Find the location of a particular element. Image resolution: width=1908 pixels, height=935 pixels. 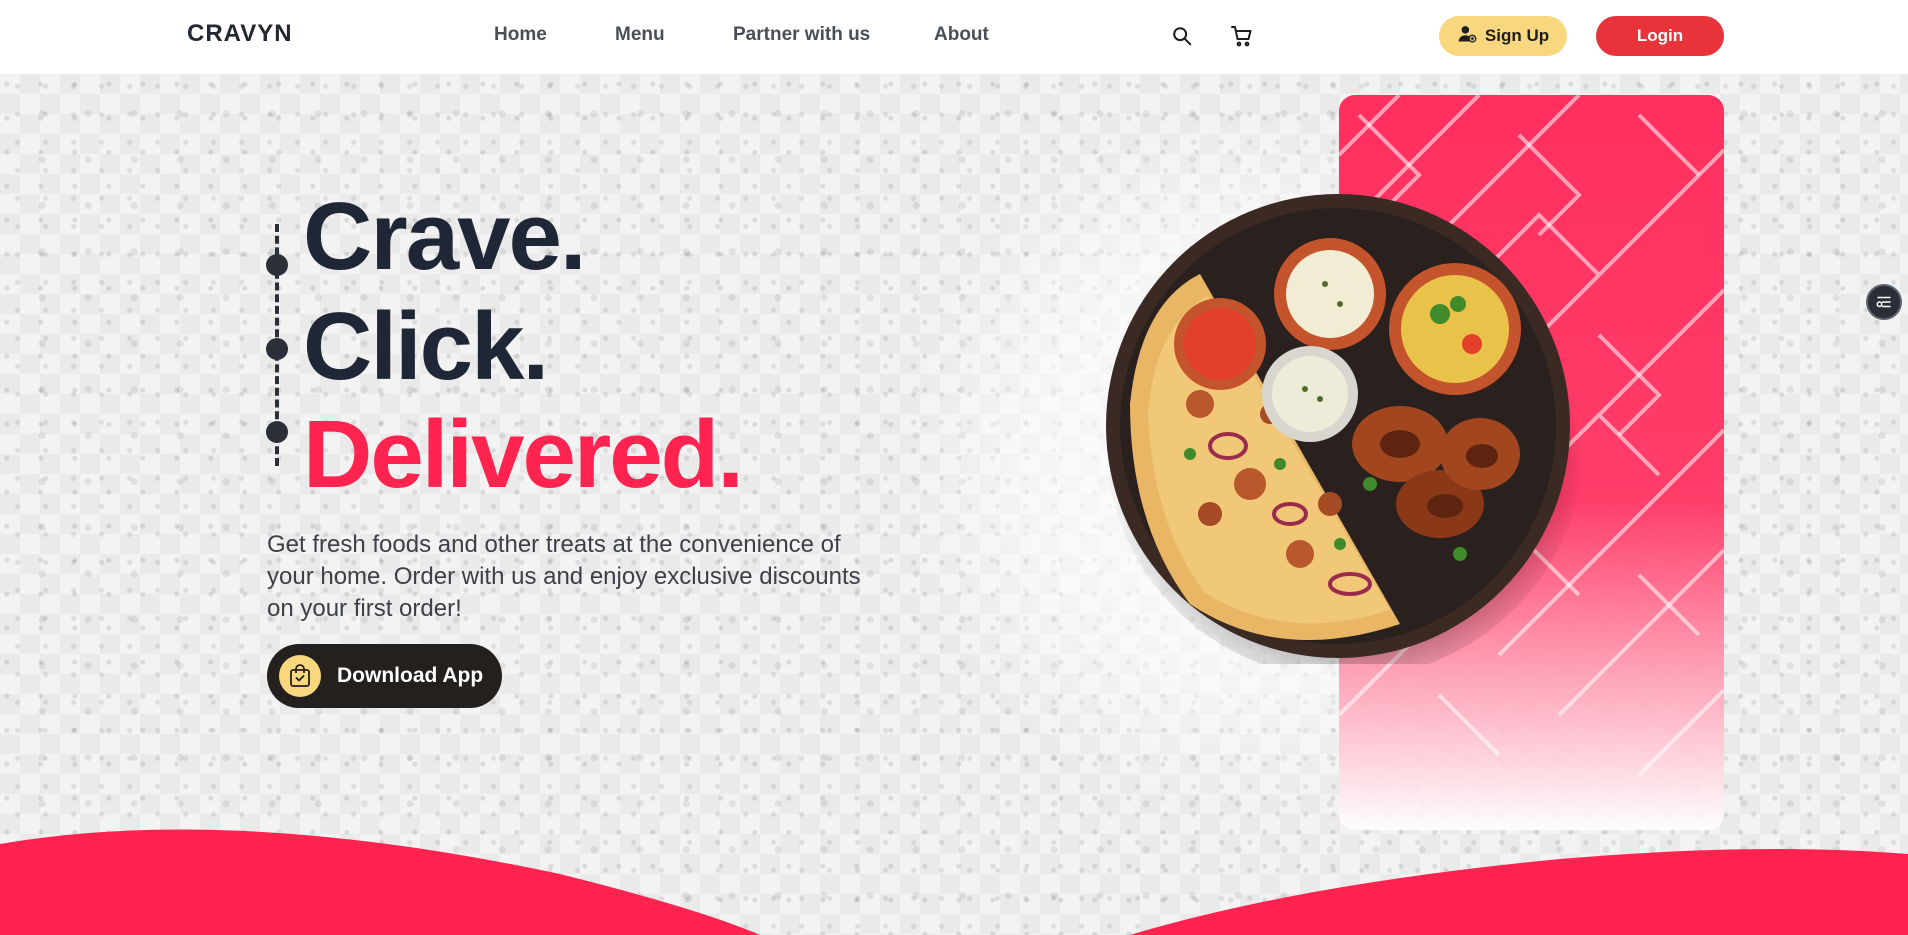

cart-icon is located at coordinates (1242, 36).